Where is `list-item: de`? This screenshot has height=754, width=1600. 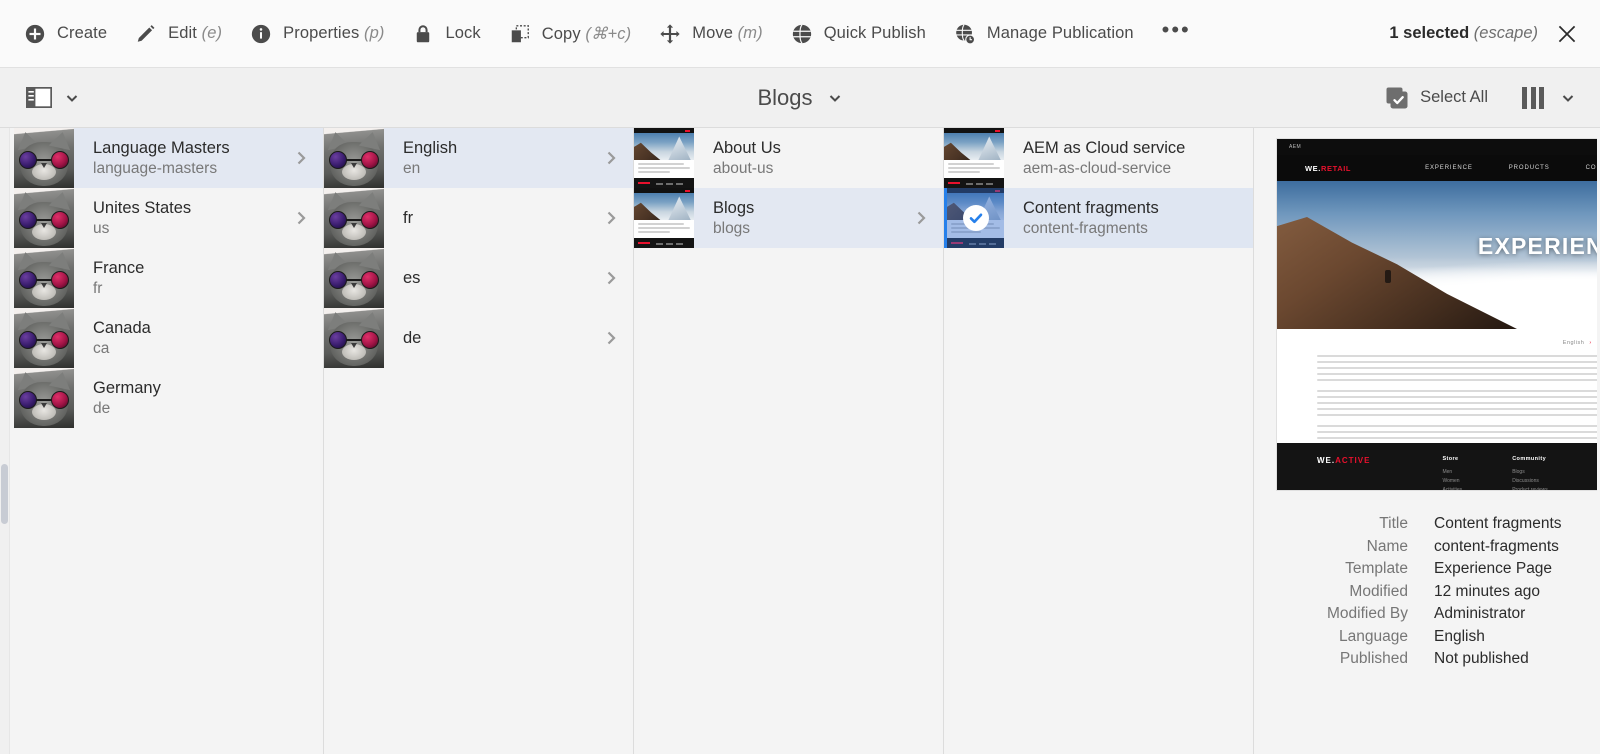
list-item: de is located at coordinates (478, 338).